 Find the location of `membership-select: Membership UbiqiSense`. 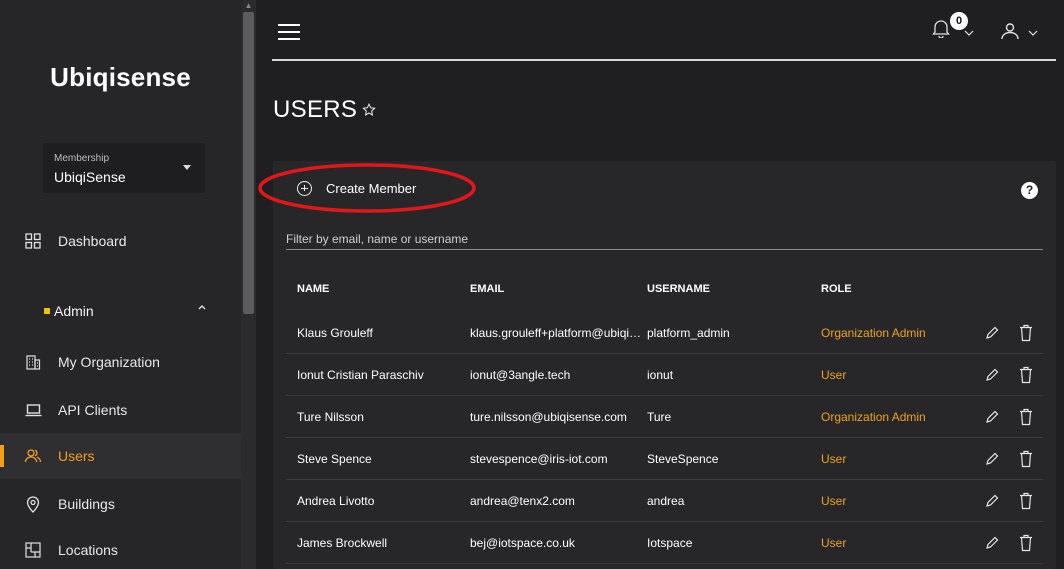

membership-select: Membership UbiqiSense is located at coordinates (124, 168).